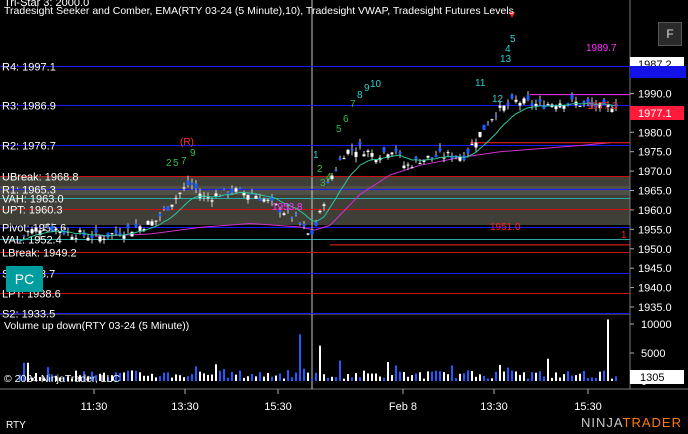 This screenshot has height=434, width=688. I want to click on level-label: S2: 1933.5, so click(28, 315).